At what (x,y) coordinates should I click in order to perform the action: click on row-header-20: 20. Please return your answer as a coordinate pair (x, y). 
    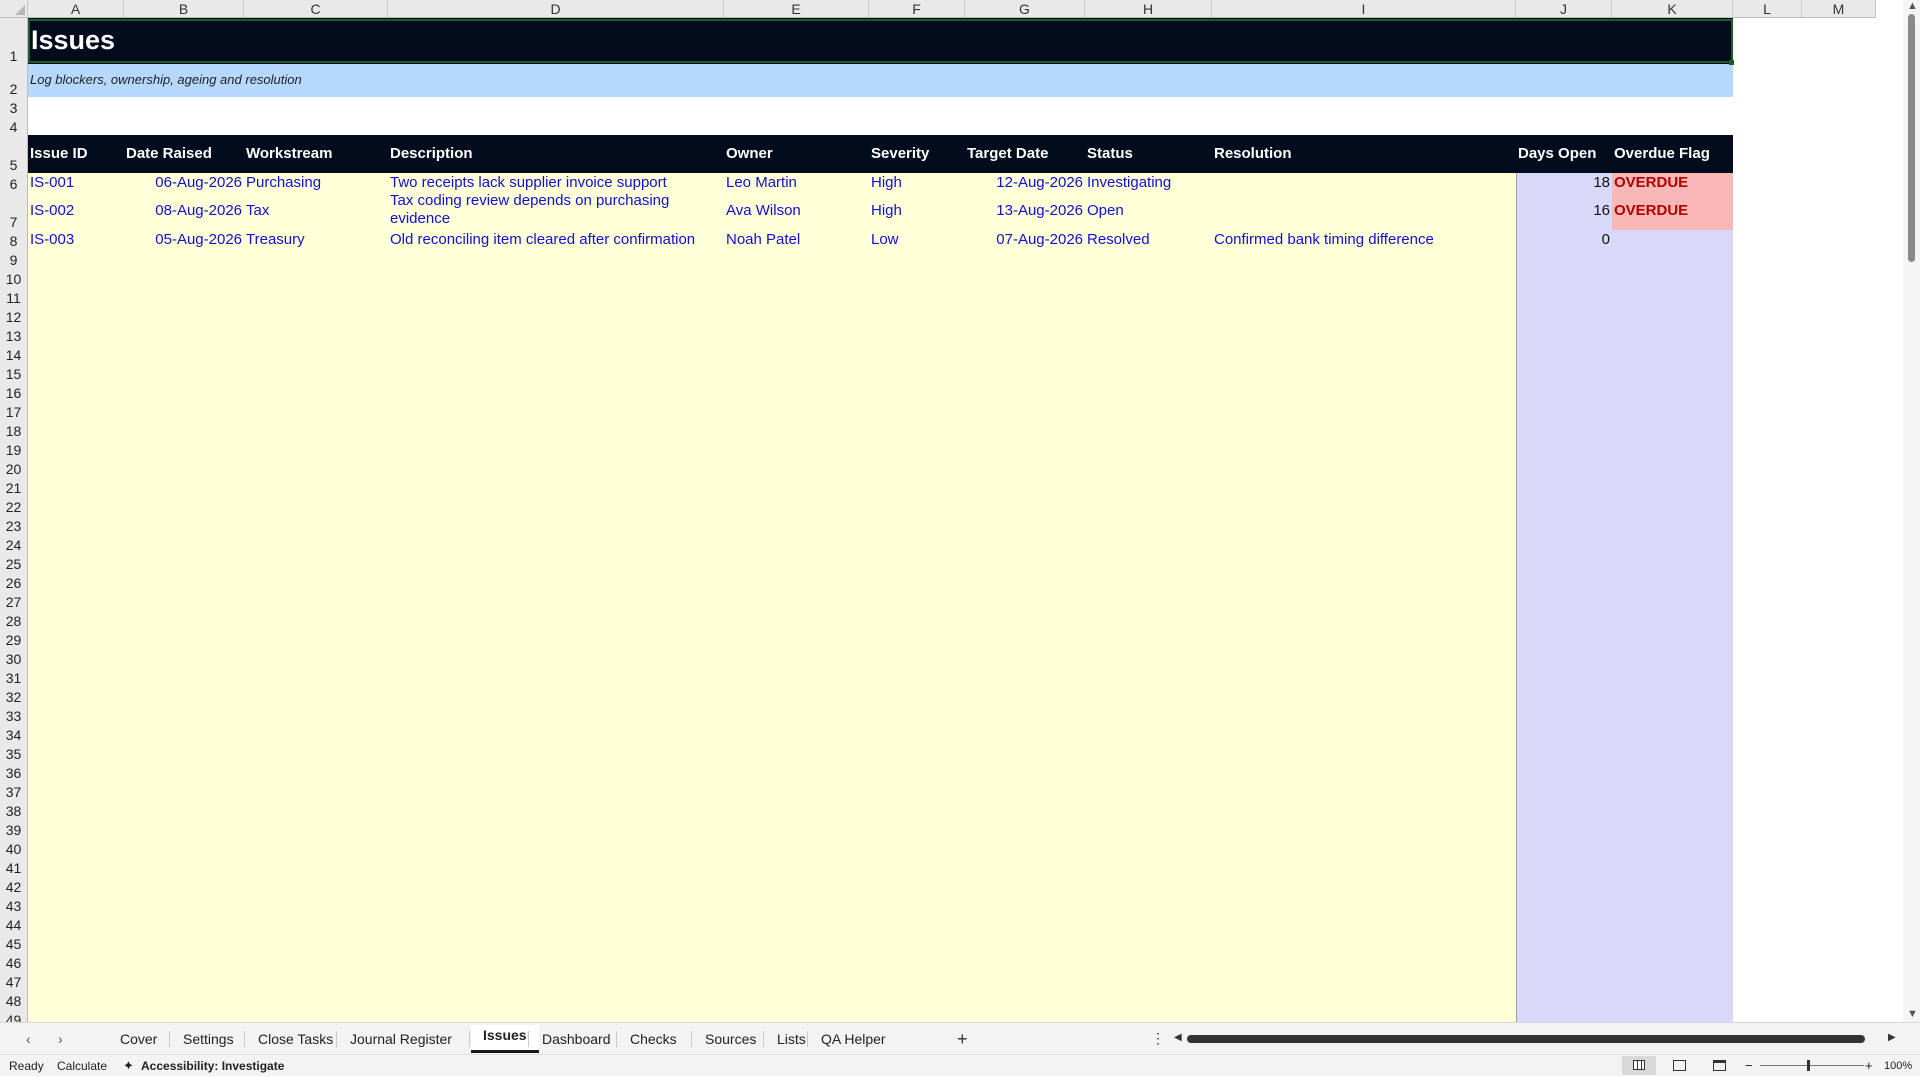
    Looking at the image, I should click on (14, 467).